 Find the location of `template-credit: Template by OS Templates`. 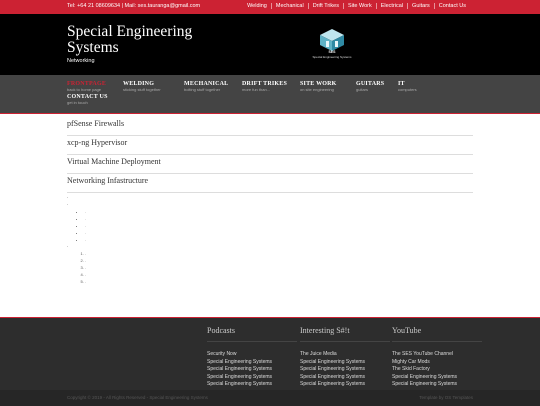

template-credit: Template by OS Templates is located at coordinates (446, 397).